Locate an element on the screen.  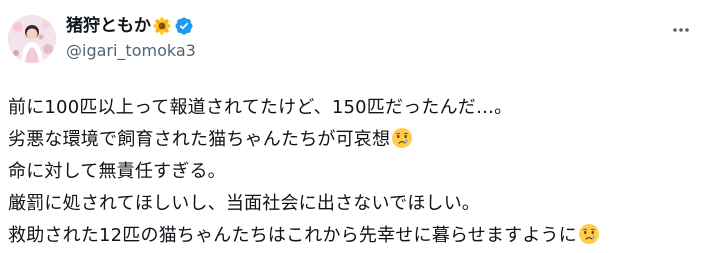
avatar-image is located at coordinates (32, 39).